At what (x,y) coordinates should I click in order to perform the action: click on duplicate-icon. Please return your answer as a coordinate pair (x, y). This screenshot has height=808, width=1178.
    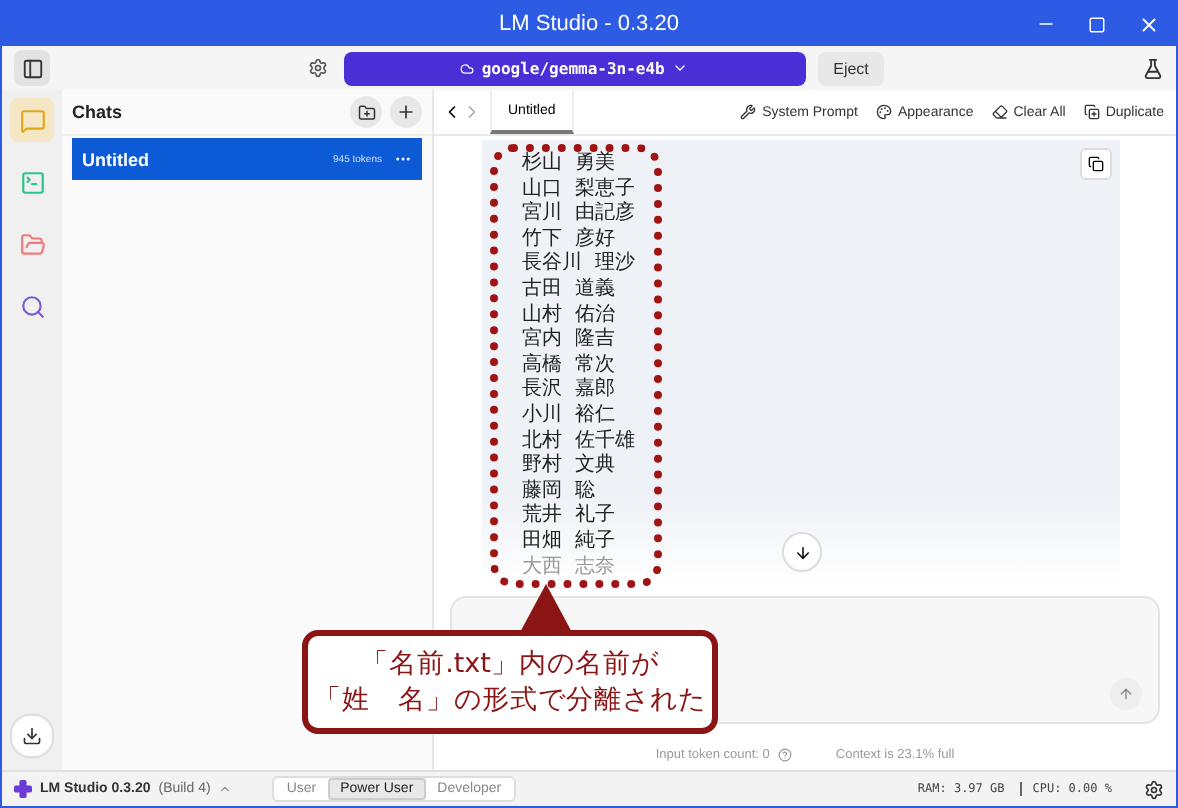
    Looking at the image, I should click on (1091, 112).